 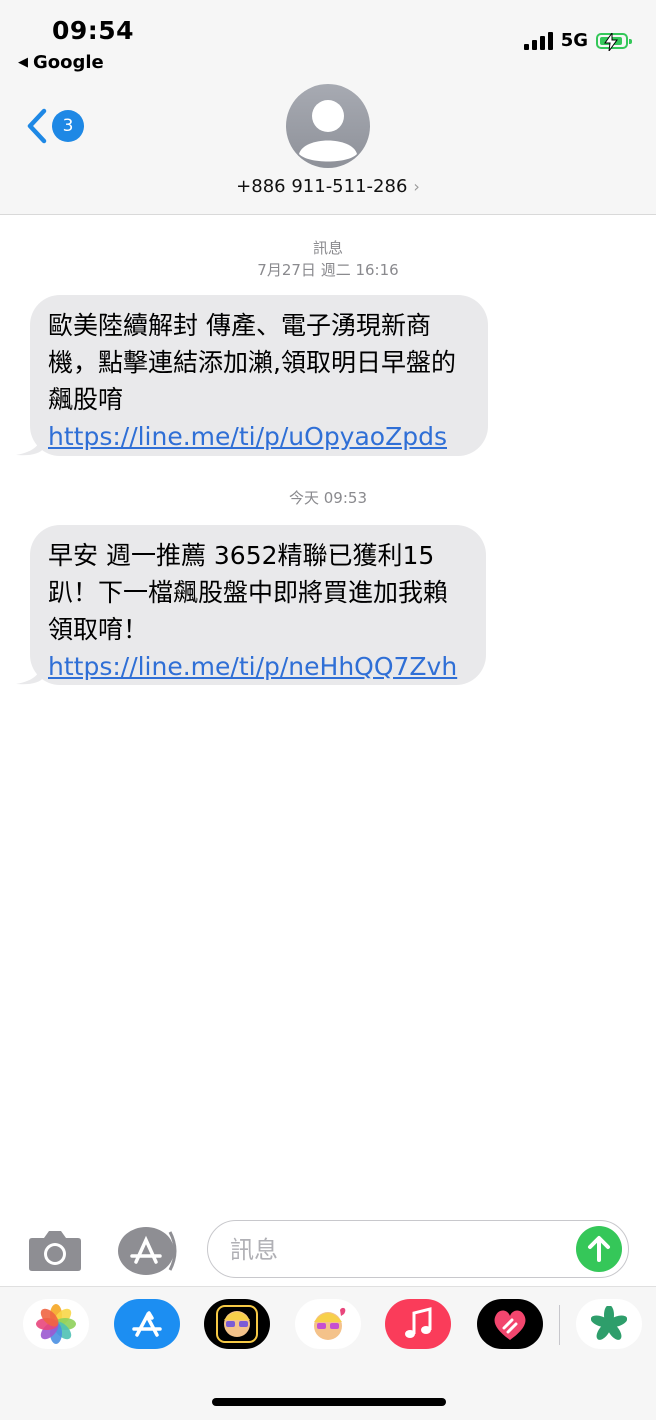 I want to click on message-service-label: 訊息, so click(x=327, y=248).